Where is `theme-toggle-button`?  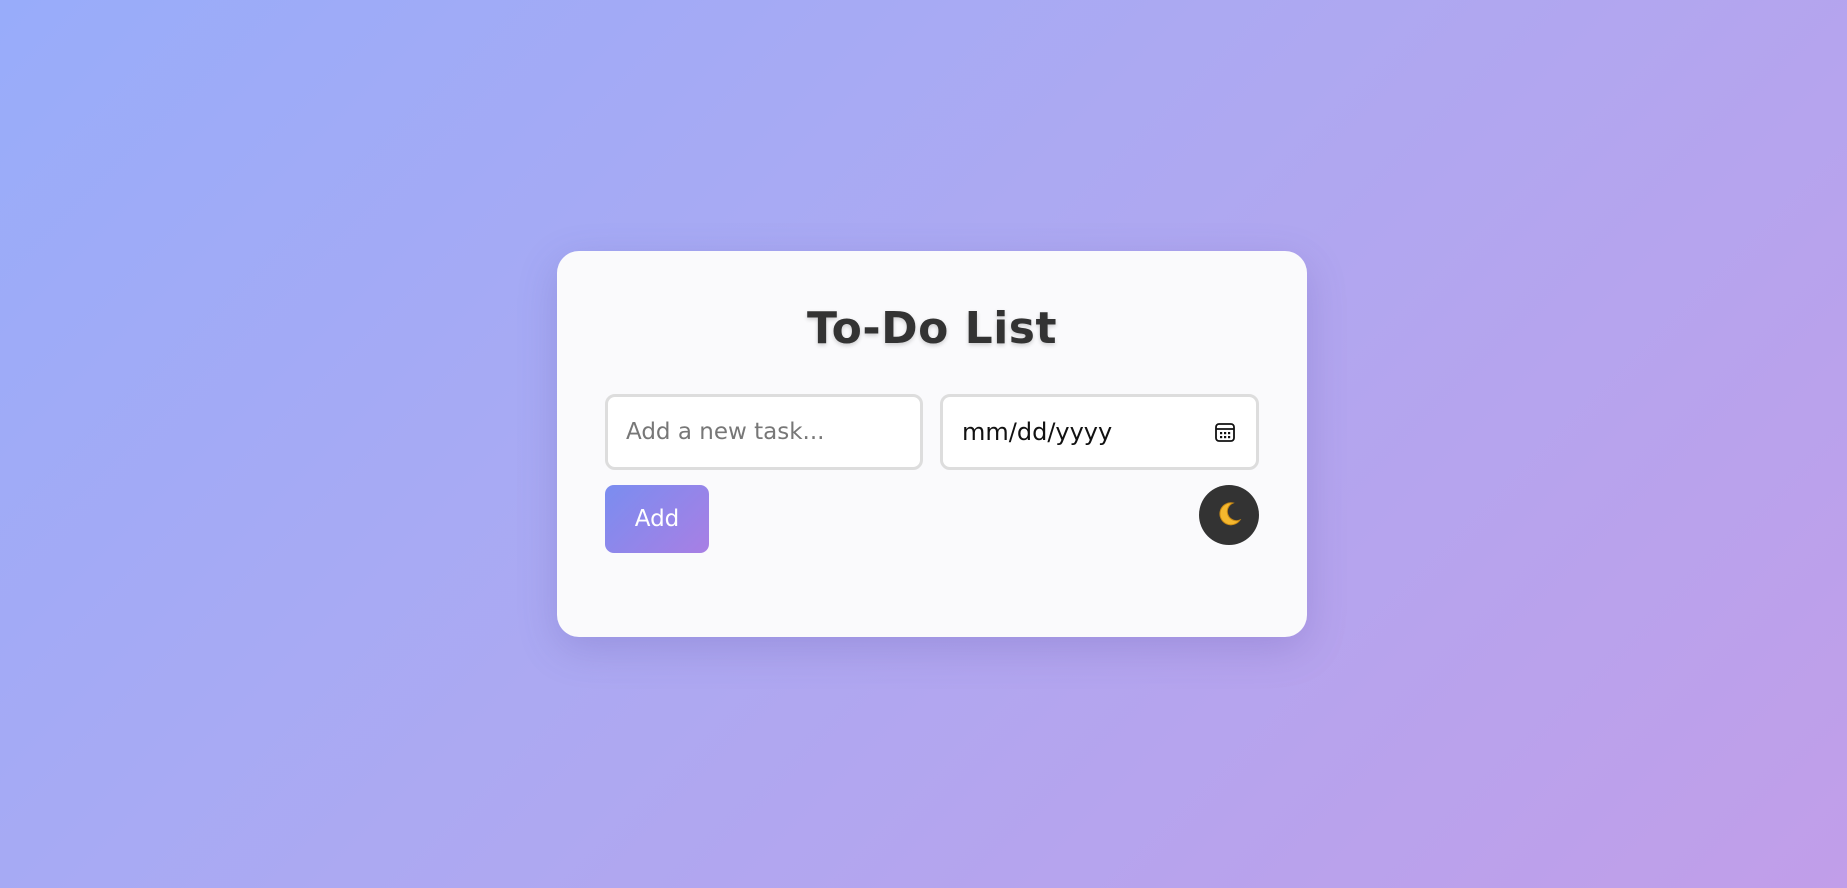
theme-toggle-button is located at coordinates (1229, 515).